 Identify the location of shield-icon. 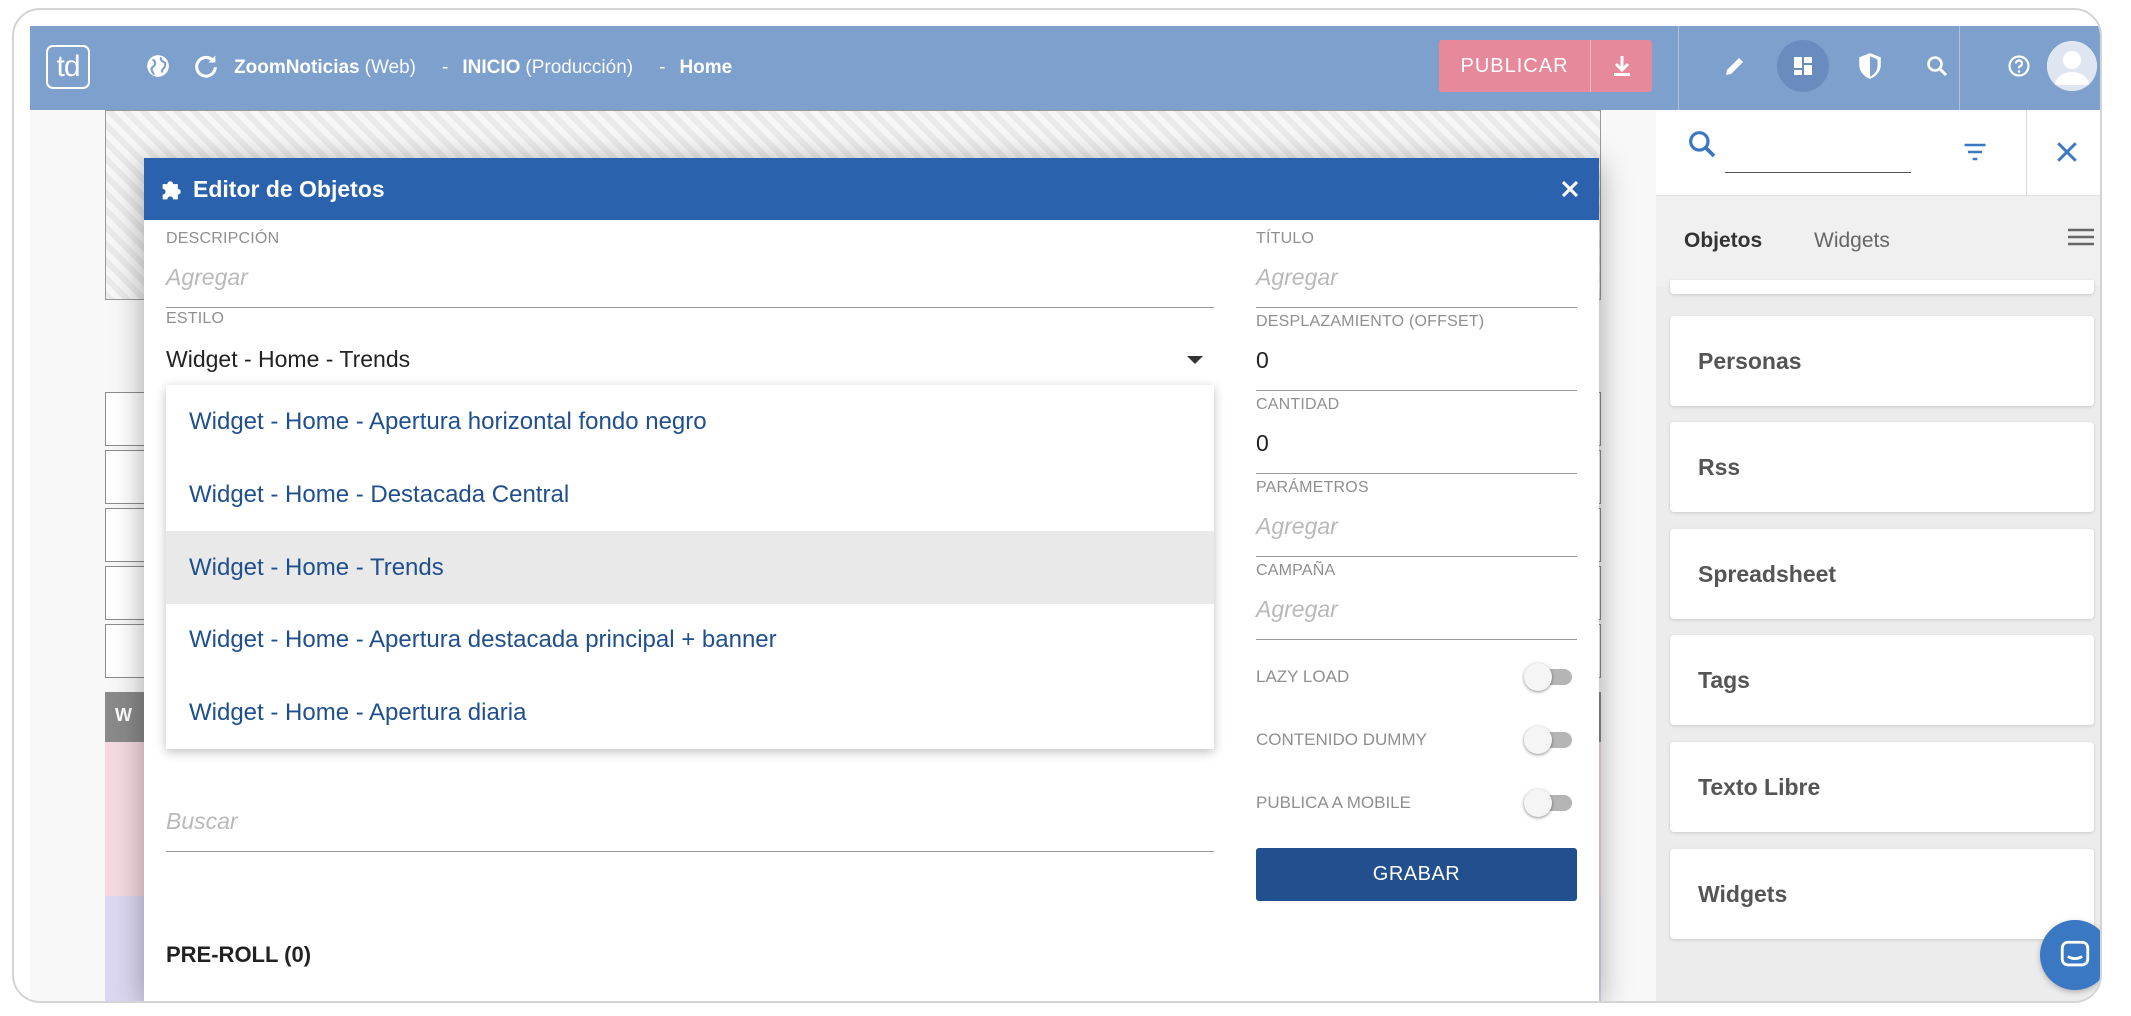
(1870, 66).